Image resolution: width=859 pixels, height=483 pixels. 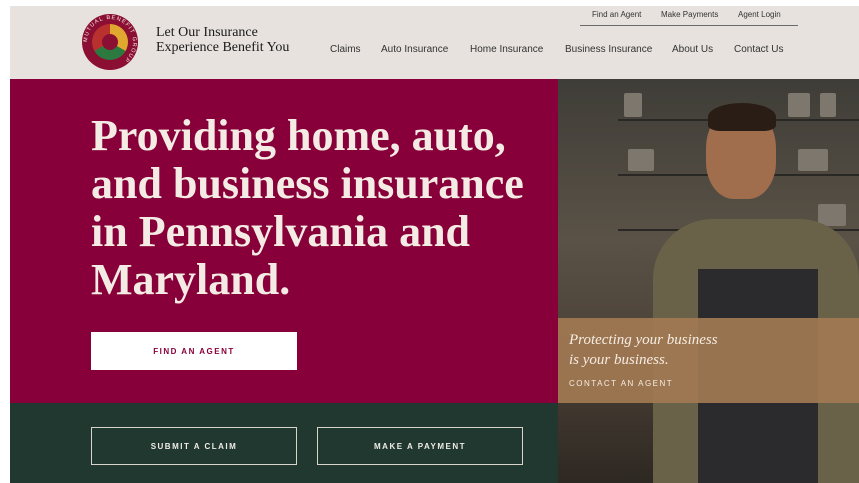 I want to click on nav-home-insurance: Home Insurance, so click(x=506, y=49).